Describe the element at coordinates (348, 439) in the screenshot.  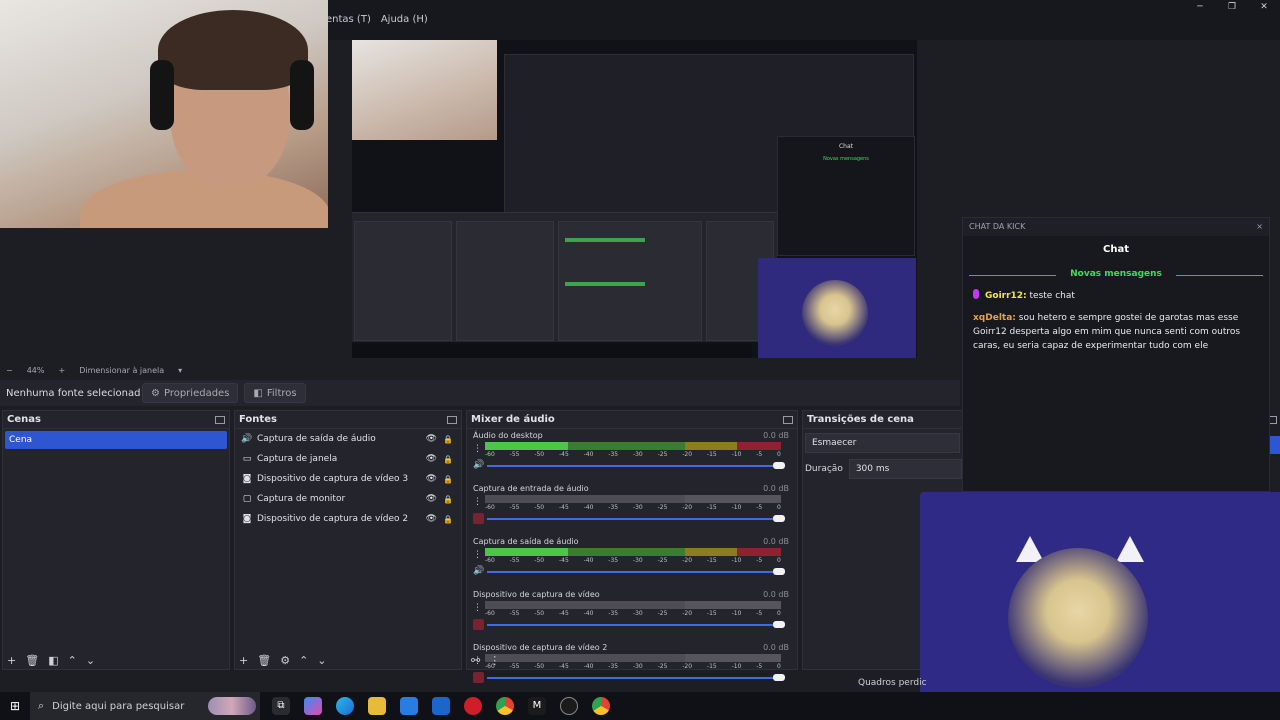
I see `source-item: 🔊 Captura de saída de áudio 👁 🔒` at that location.